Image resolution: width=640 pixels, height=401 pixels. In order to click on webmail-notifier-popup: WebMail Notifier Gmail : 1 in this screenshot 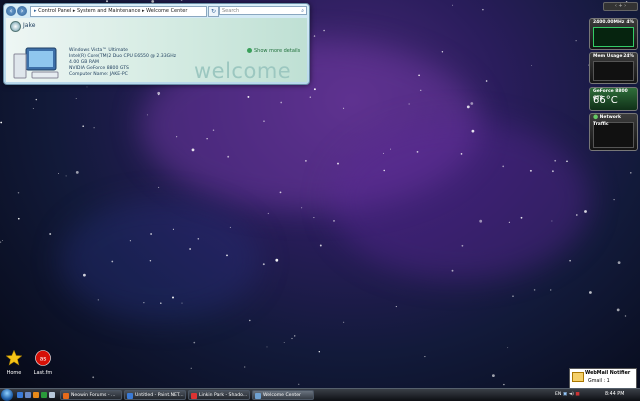, I will do `click(603, 378)`.